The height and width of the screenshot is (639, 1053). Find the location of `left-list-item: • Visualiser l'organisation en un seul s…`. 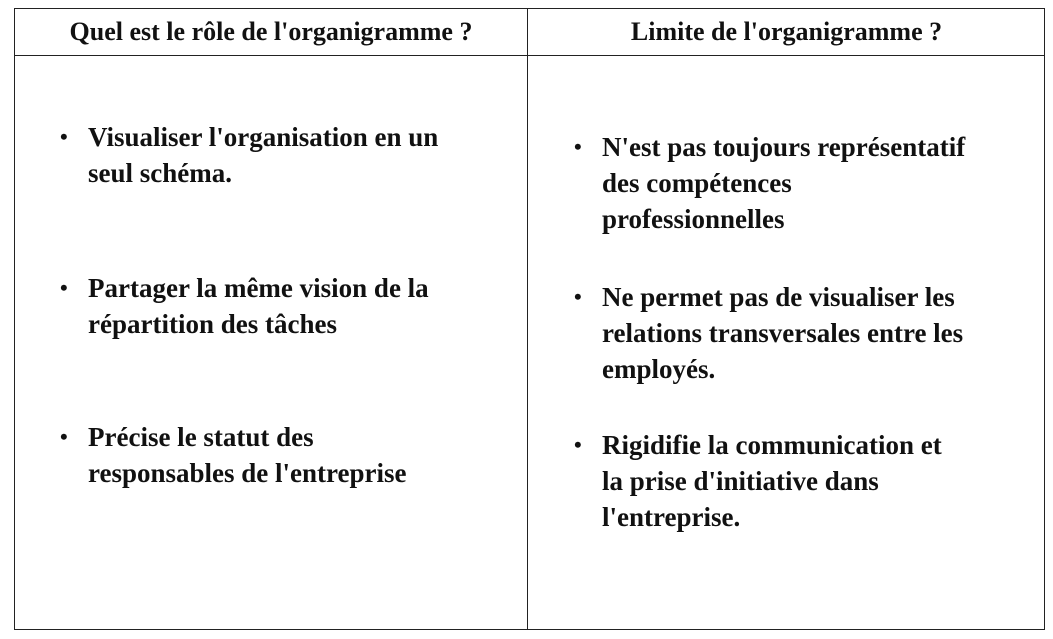

left-list-item: • Visualiser l'organisation en un seul s… is located at coordinates (290, 155).